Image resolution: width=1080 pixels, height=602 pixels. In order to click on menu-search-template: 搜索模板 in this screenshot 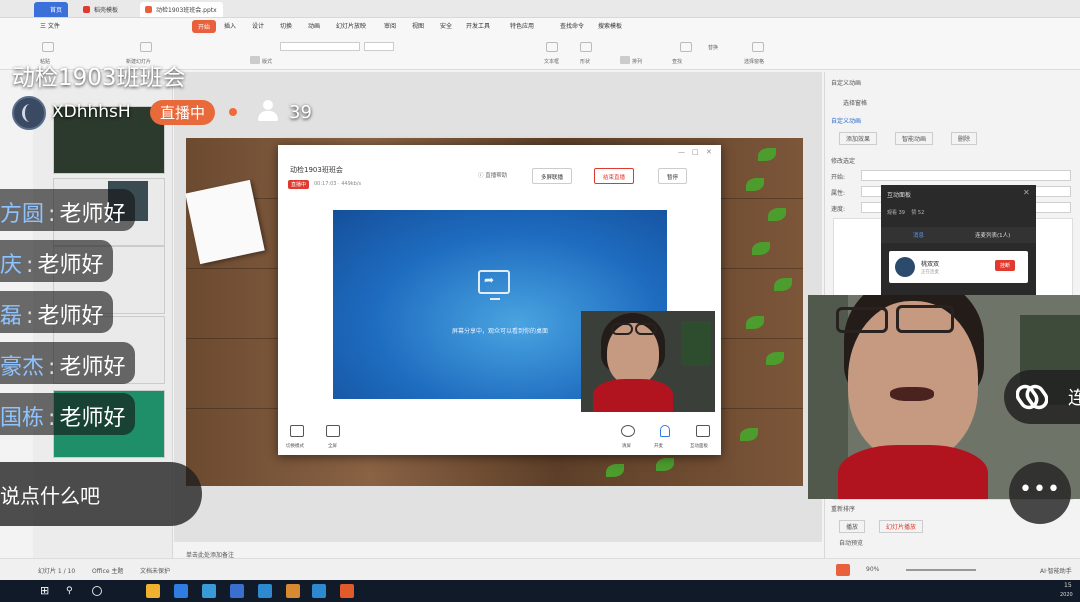, I will do `click(610, 25)`.